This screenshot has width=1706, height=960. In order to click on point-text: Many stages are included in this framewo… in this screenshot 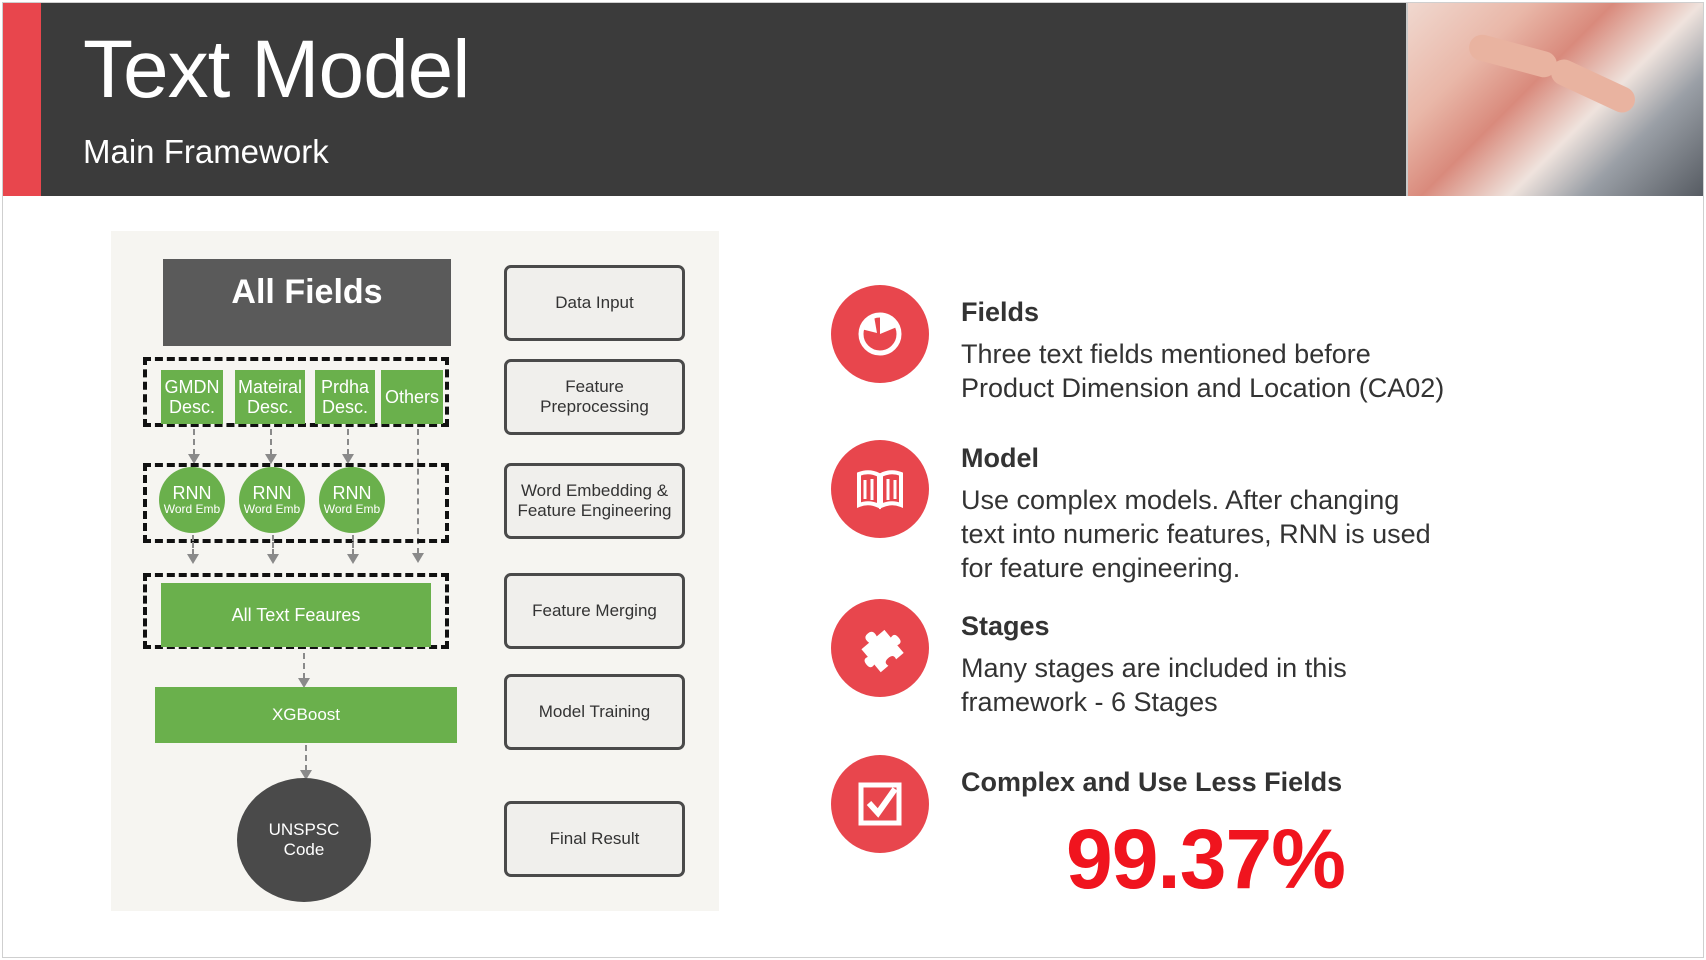, I will do `click(1154, 685)`.